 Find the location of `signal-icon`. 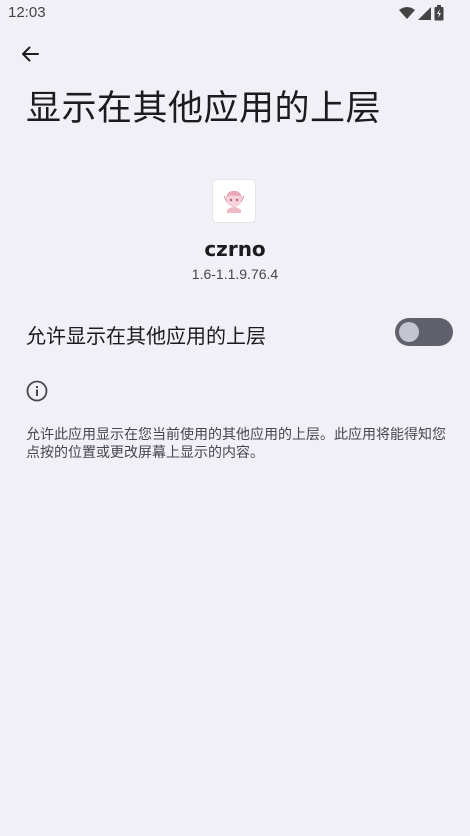

signal-icon is located at coordinates (424, 13).